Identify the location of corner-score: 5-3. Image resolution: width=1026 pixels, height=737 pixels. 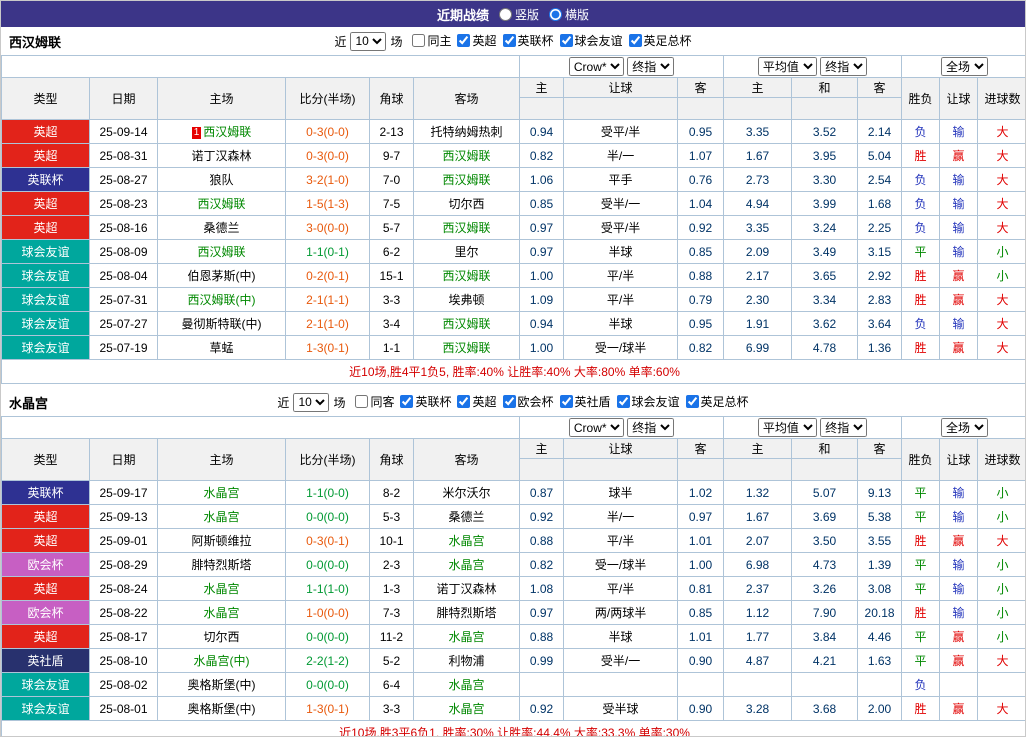
(391, 516).